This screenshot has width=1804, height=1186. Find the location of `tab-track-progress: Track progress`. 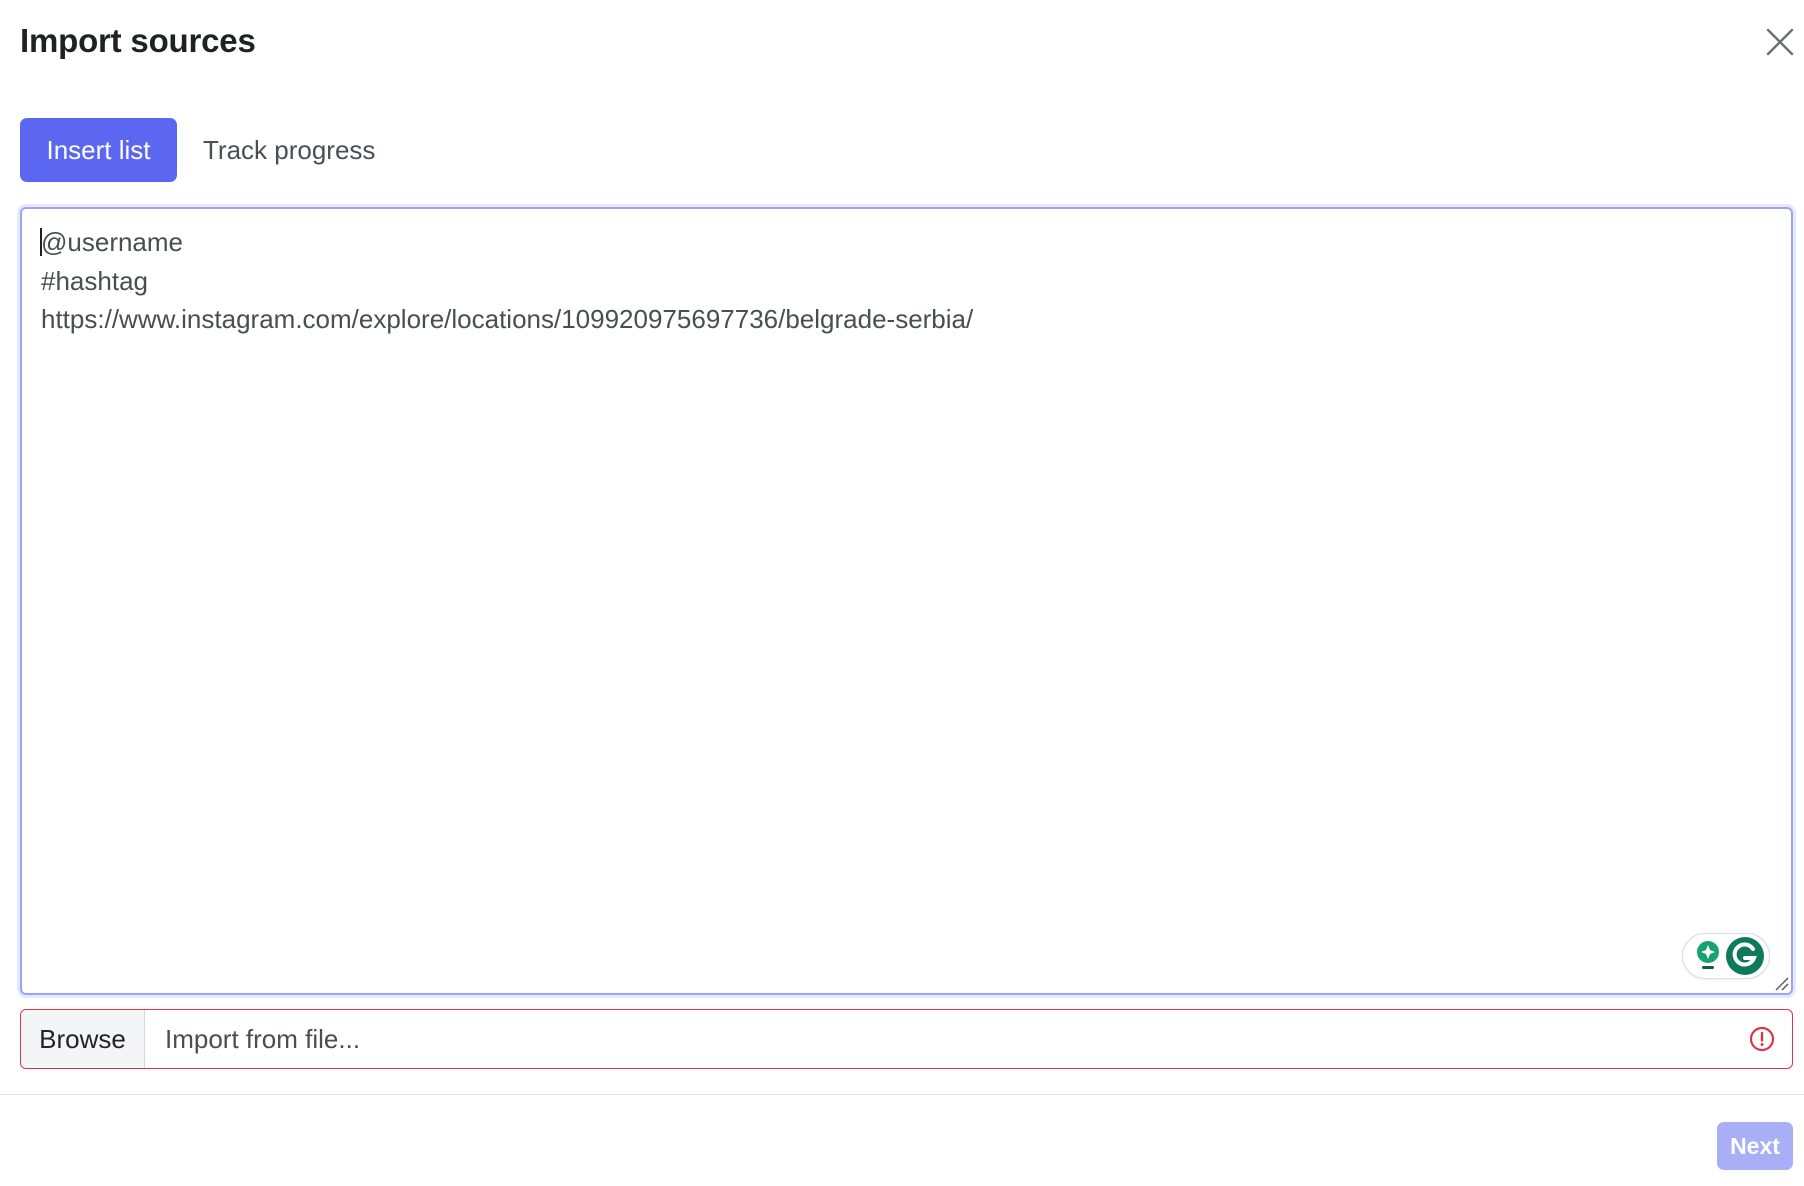

tab-track-progress: Track progress is located at coordinates (289, 150).